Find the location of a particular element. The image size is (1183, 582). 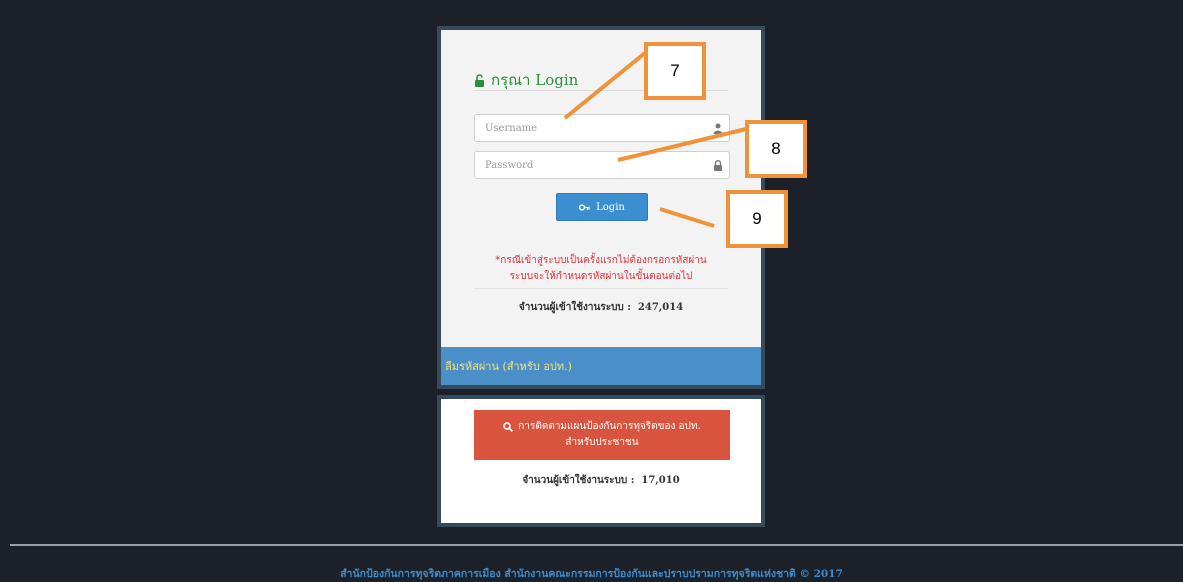

callout-8: 8 is located at coordinates (776, 149).